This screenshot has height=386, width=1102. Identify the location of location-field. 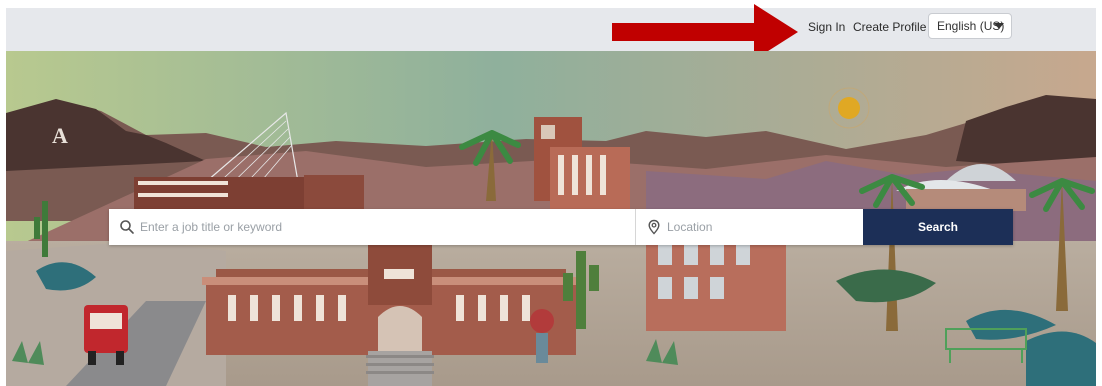
(749, 227).